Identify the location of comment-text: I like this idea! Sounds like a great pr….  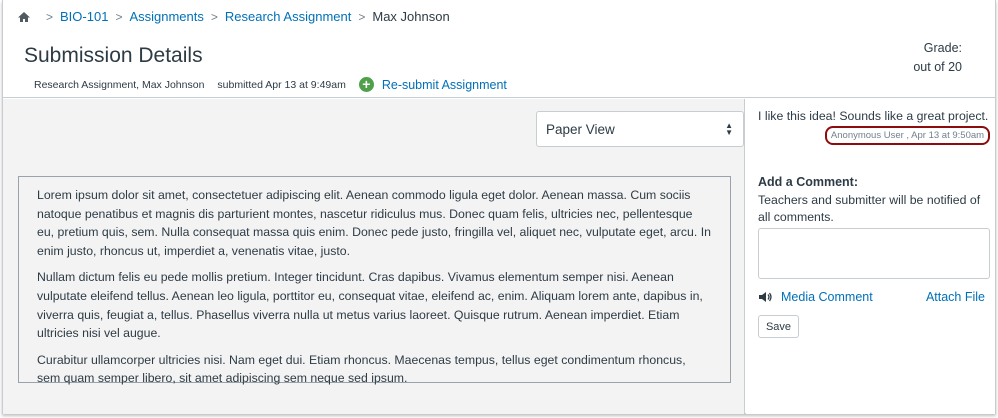
(873, 116).